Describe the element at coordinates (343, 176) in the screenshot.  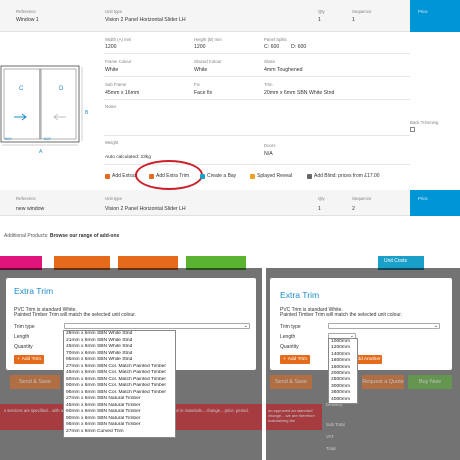
I see `add-blind-button: Add Blind: prices from £17.00` at that location.